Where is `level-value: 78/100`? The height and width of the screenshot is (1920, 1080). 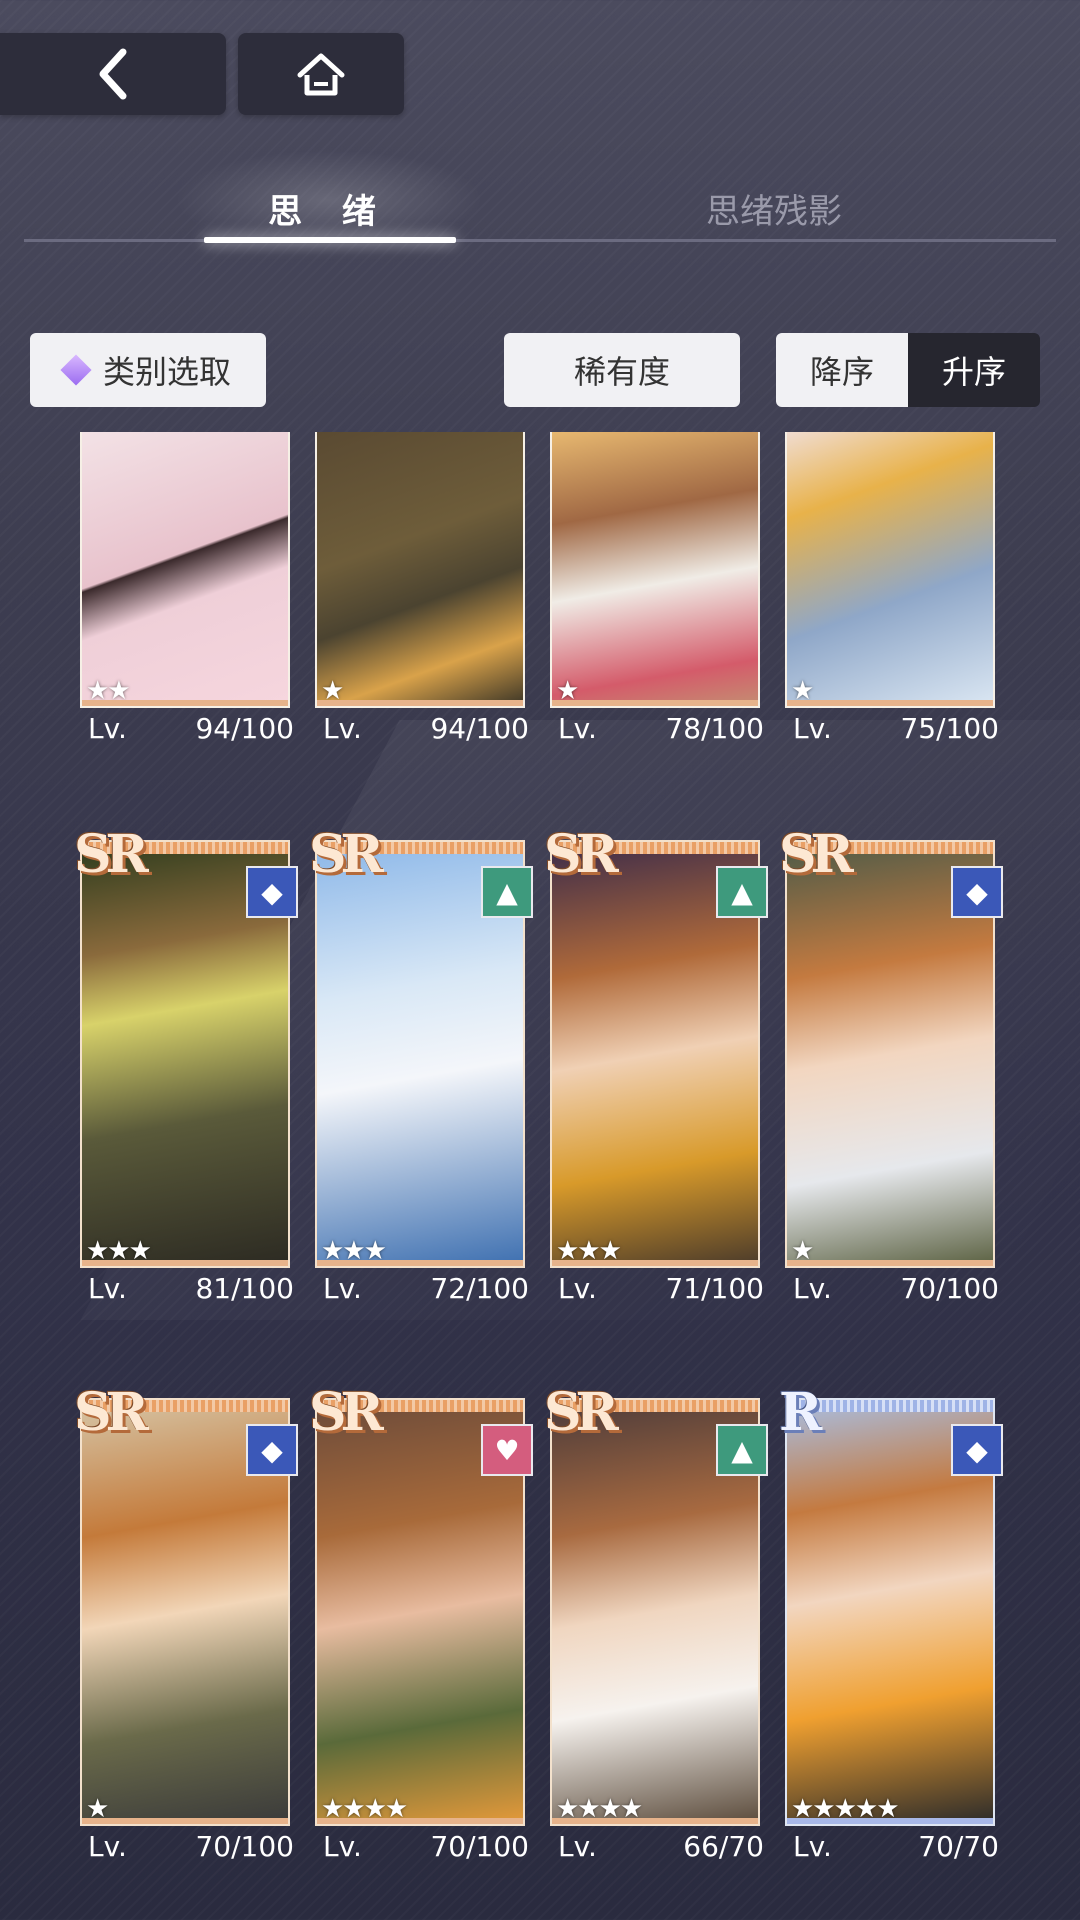
level-value: 78/100 is located at coordinates (714, 728).